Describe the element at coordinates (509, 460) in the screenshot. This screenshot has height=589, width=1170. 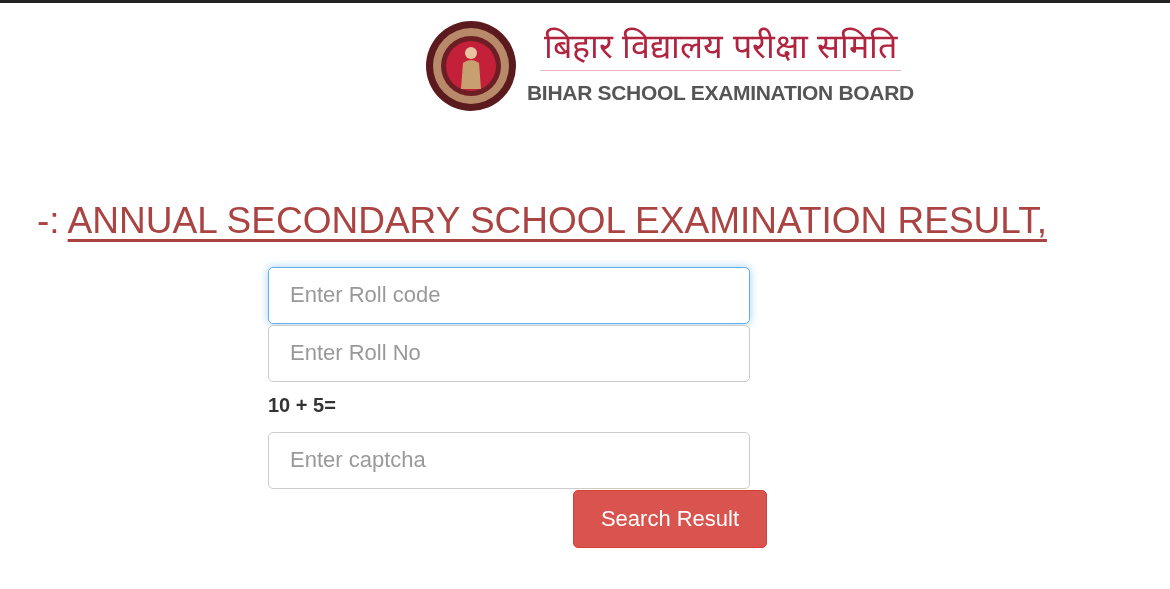
I see `text-field: Enter captcha` at that location.